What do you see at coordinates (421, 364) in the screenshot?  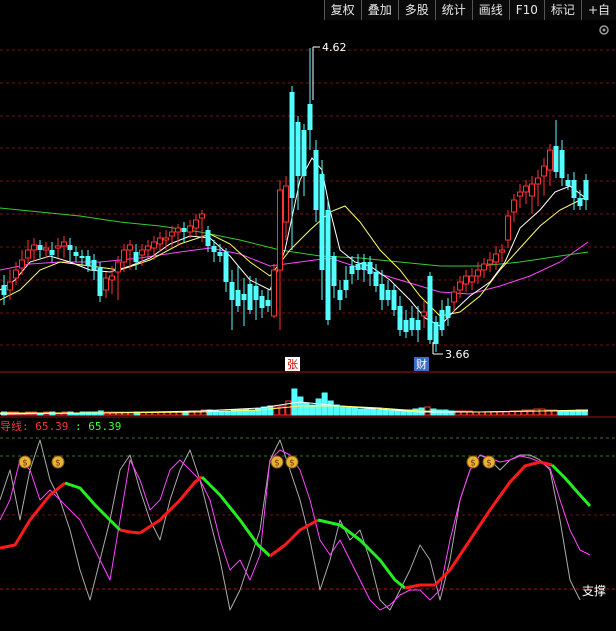 I see `cai-badge: 财` at bounding box center [421, 364].